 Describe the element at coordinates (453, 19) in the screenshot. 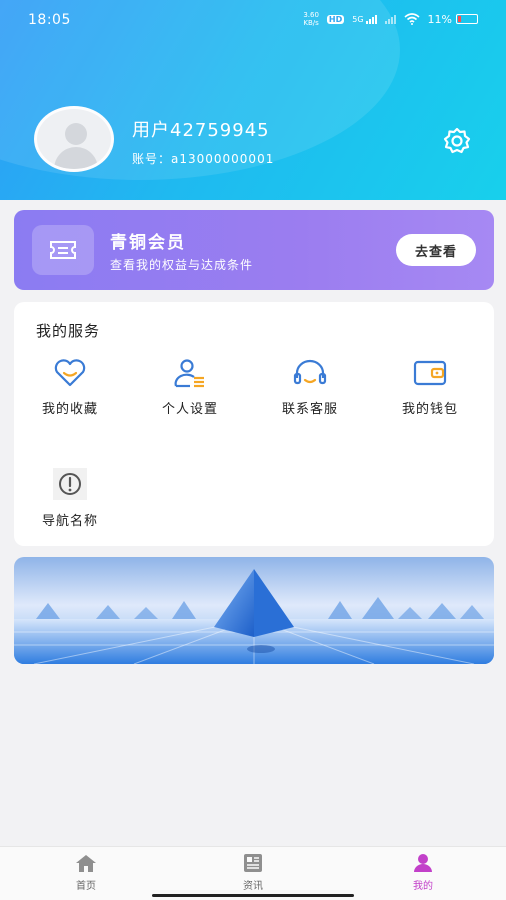

I see `battery-indicator: 11%` at that location.